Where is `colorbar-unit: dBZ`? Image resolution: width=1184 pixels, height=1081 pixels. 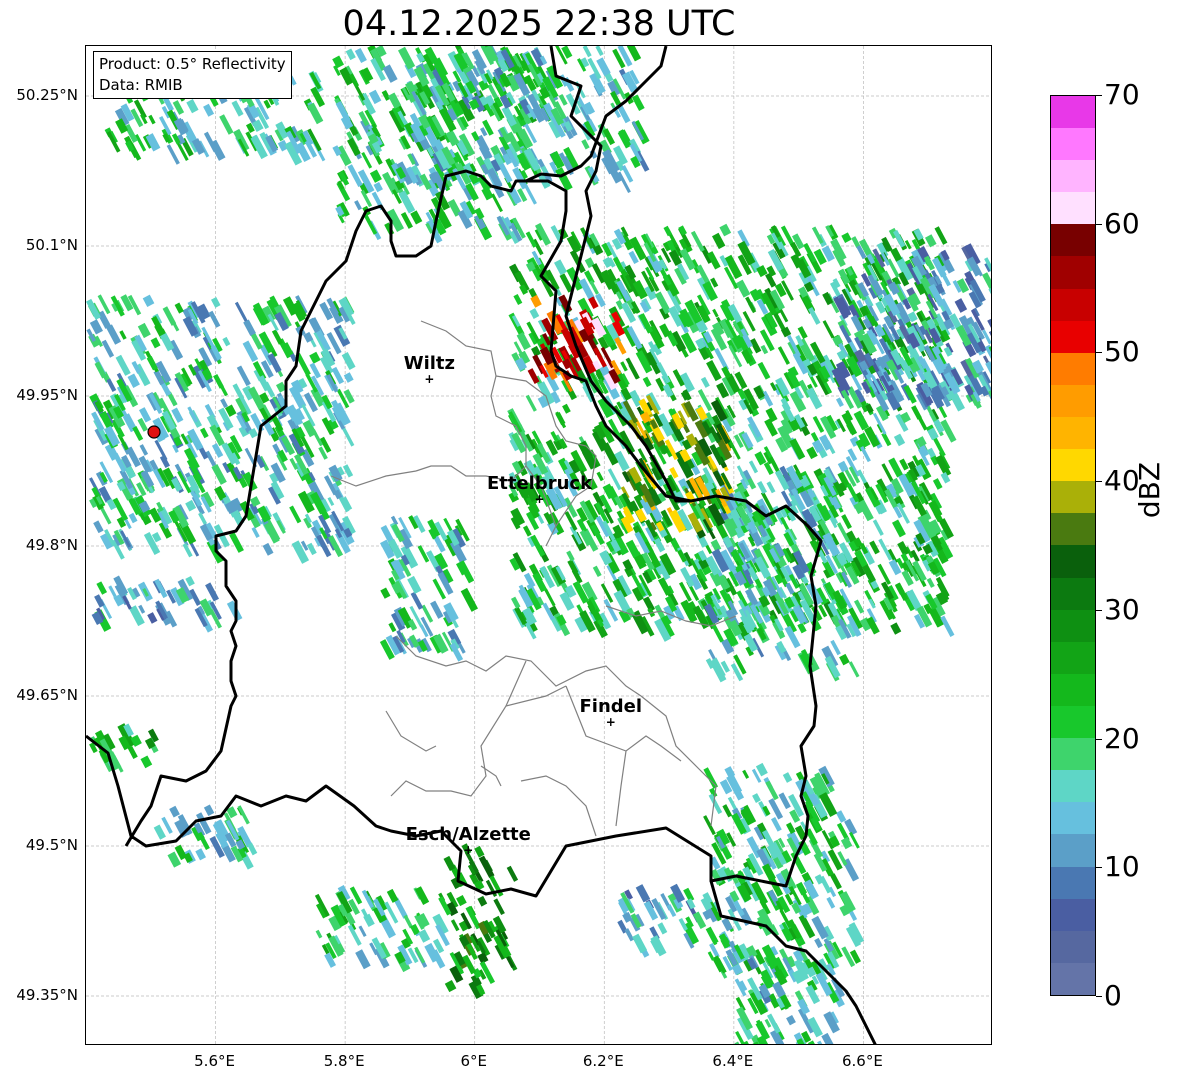 colorbar-unit: dBZ is located at coordinates (1149, 490).